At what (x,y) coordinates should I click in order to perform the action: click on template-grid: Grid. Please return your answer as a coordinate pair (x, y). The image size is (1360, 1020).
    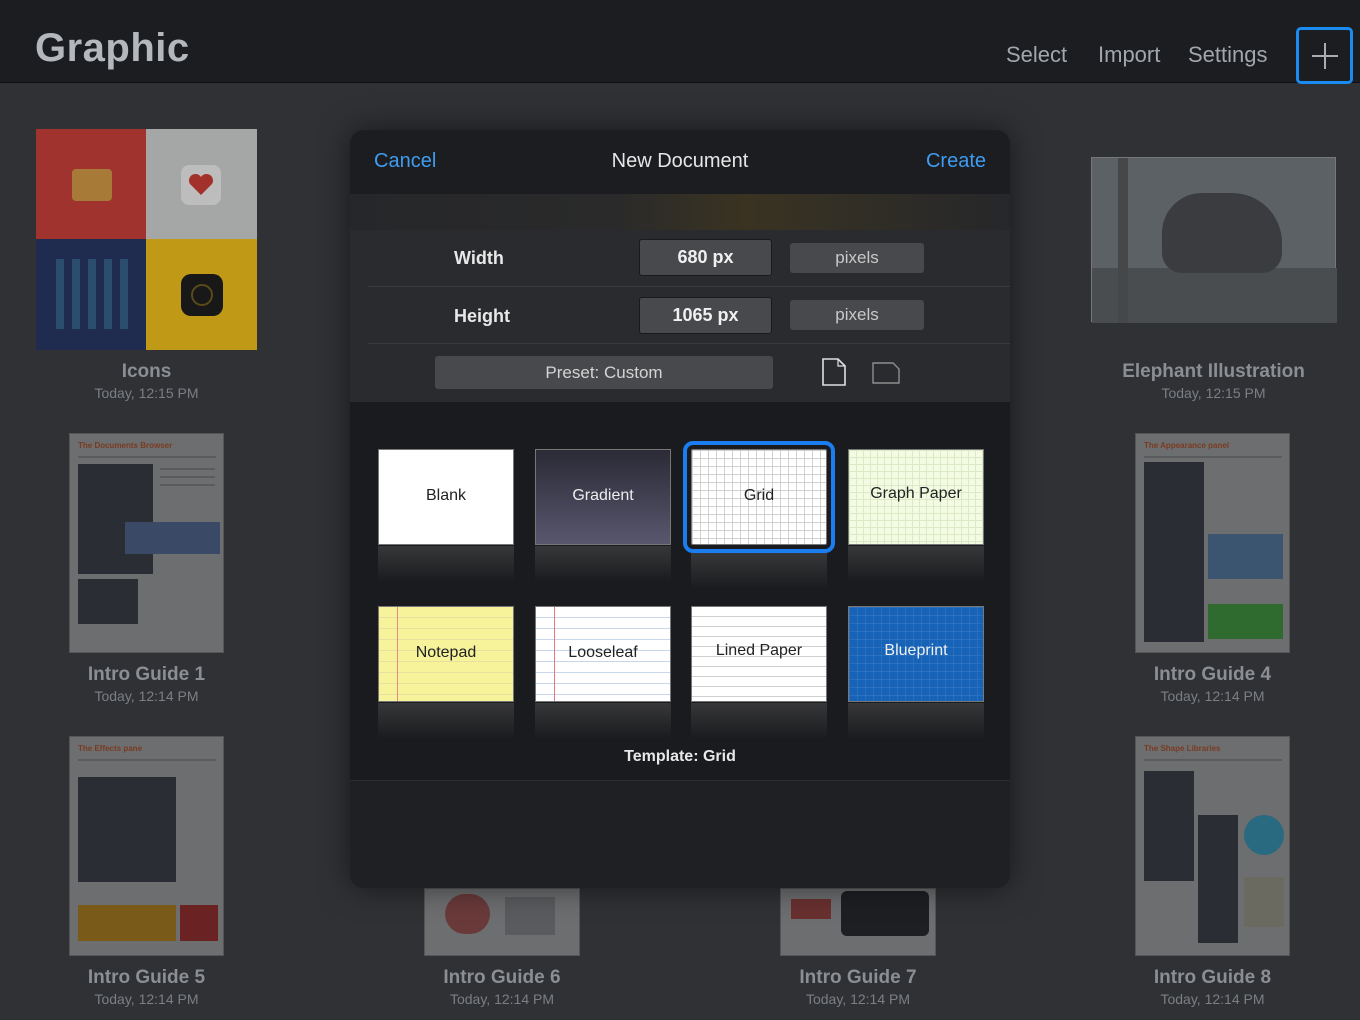
    Looking at the image, I should click on (759, 515).